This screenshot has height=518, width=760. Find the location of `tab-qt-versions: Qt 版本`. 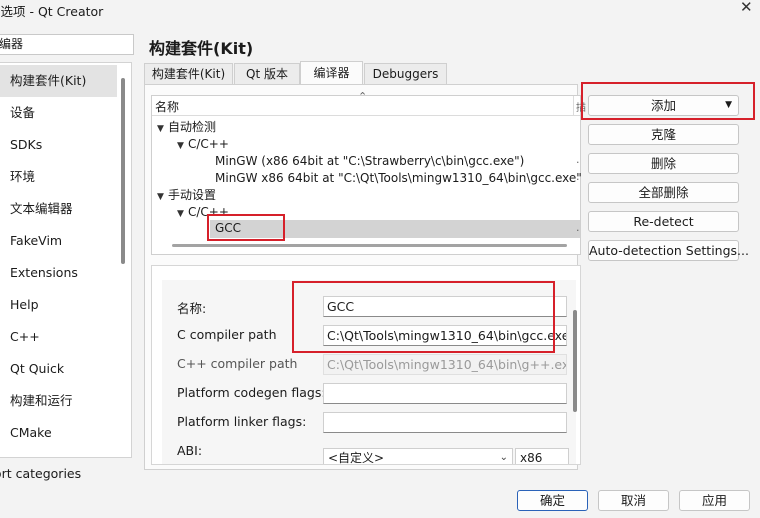

tab-qt-versions: Qt 版本 is located at coordinates (267, 74).